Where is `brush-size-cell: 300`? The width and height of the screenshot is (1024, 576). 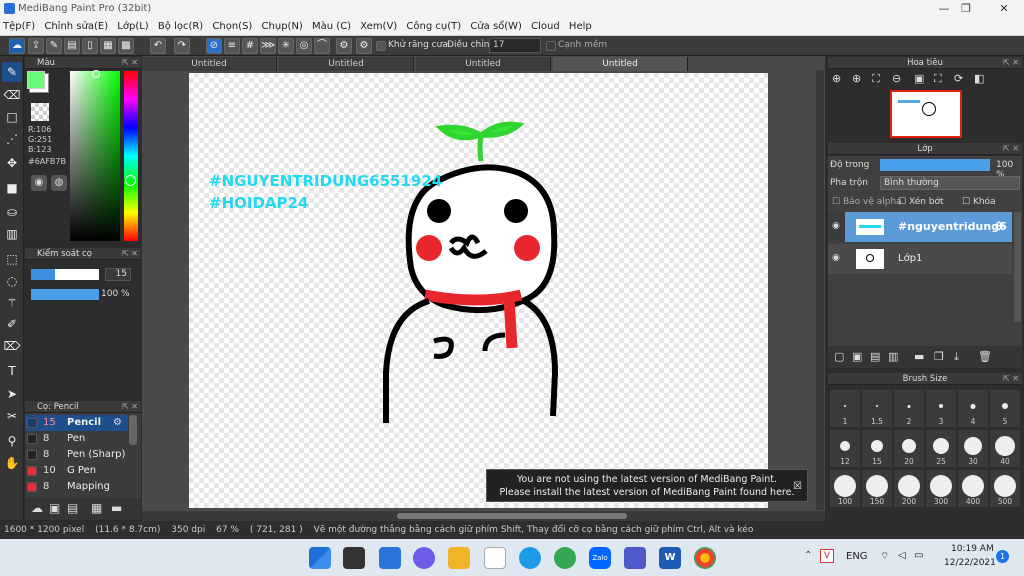
brush-size-cell: 300 is located at coordinates (941, 489).